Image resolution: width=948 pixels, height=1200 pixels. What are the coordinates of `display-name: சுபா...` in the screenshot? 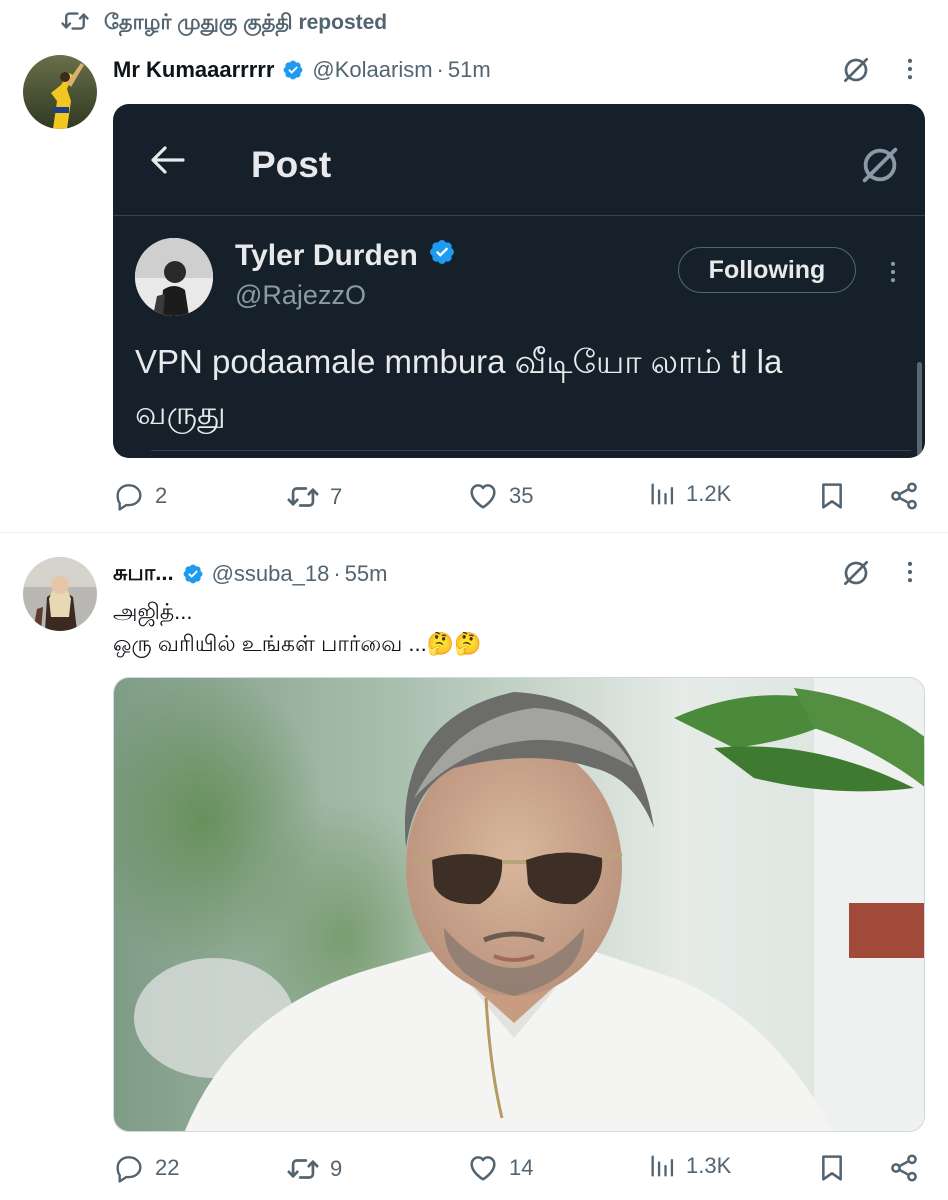 It's located at (143, 574).